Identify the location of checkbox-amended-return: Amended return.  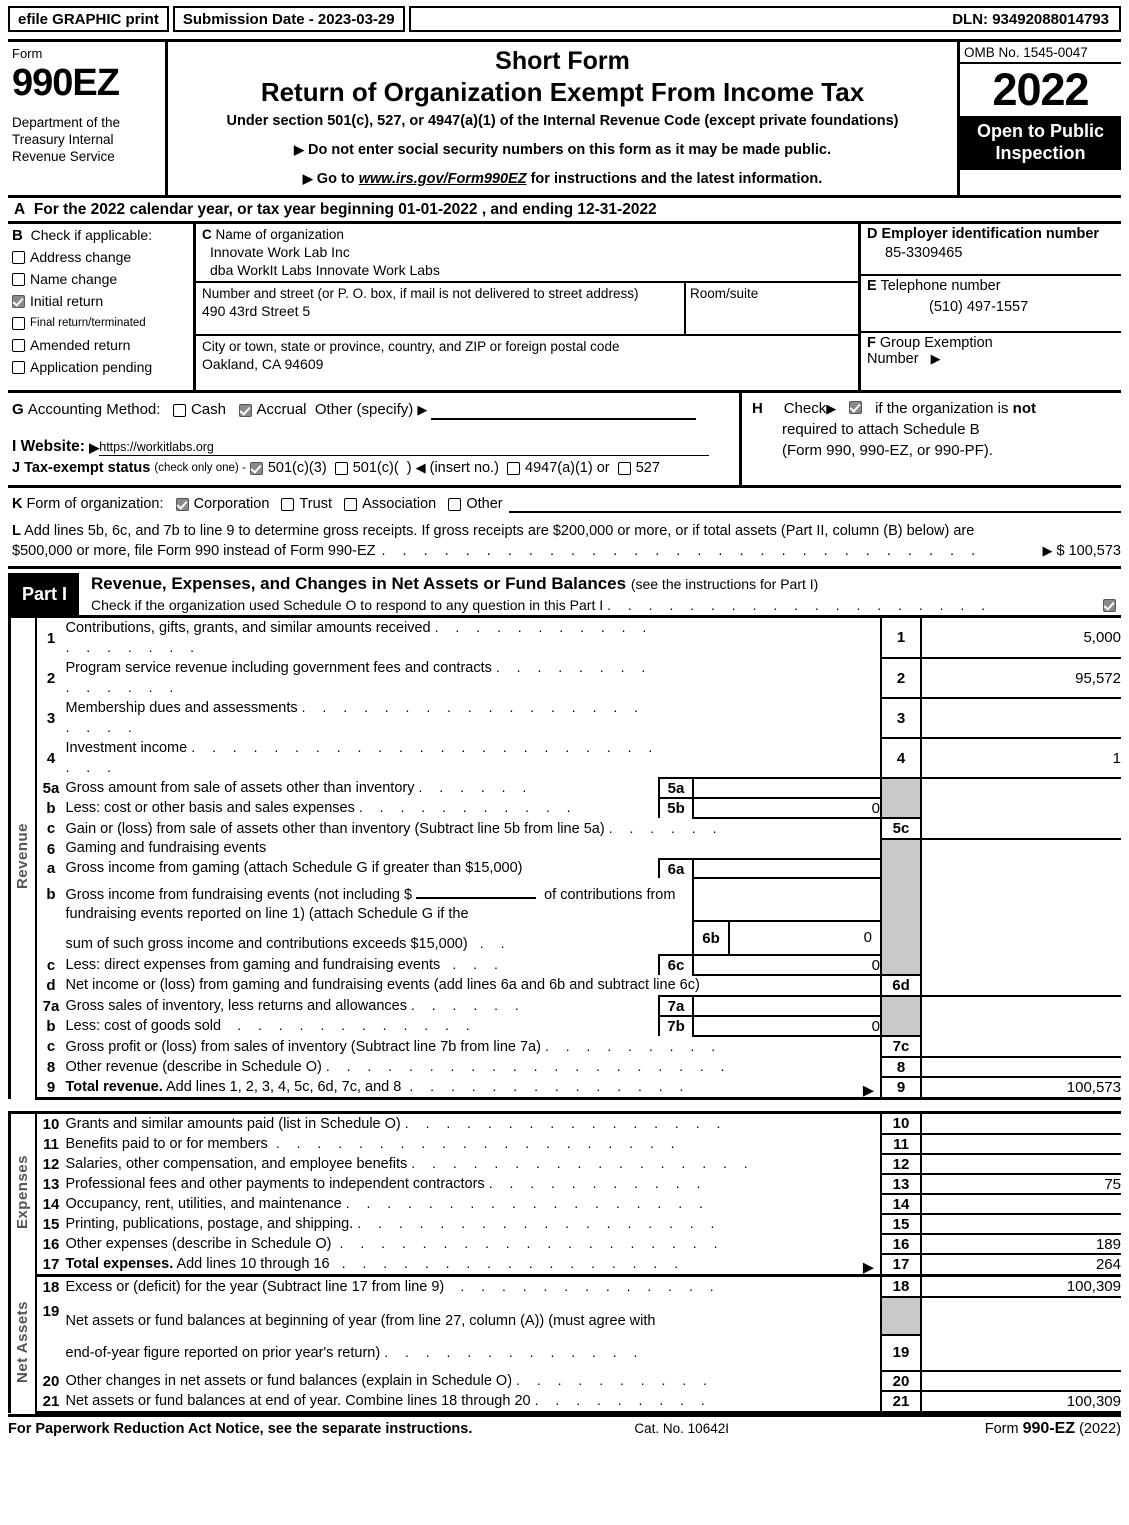
(102, 345).